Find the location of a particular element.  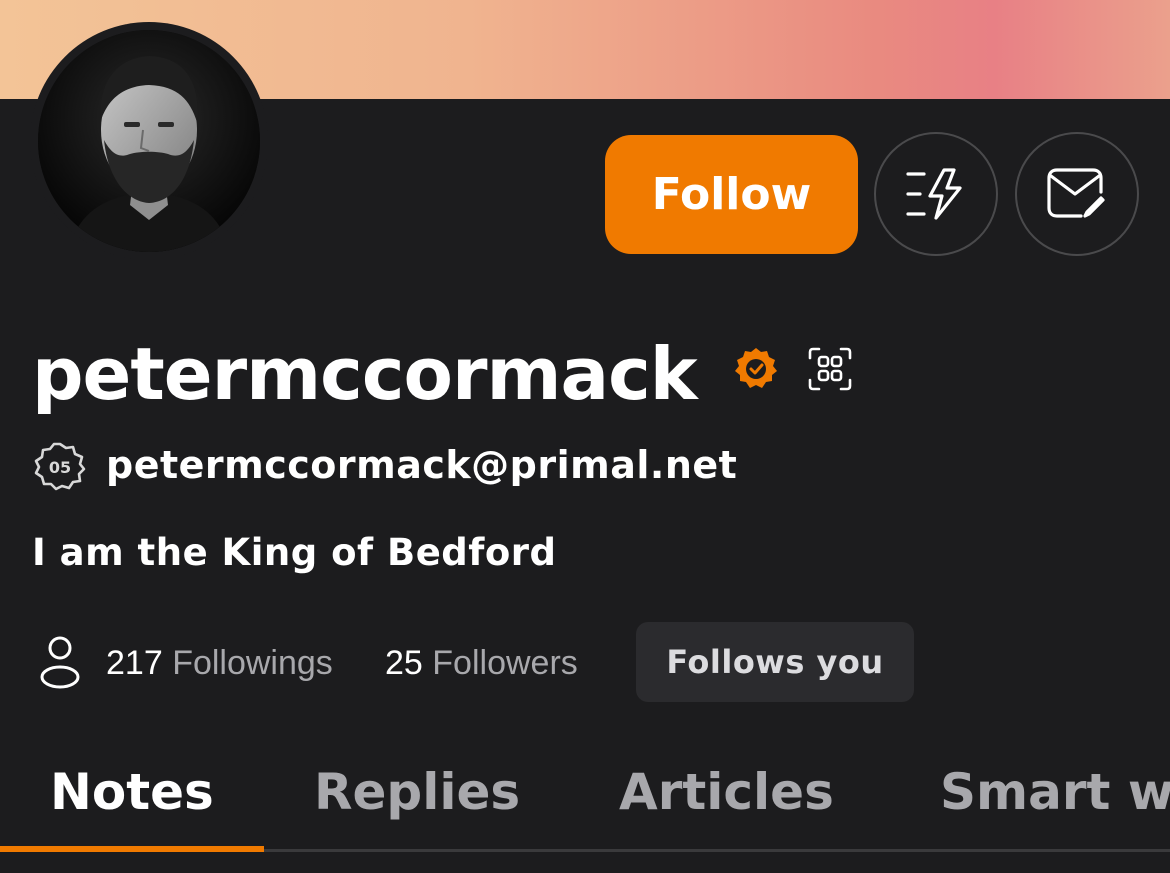

verified-badge-icon is located at coordinates (756, 368).